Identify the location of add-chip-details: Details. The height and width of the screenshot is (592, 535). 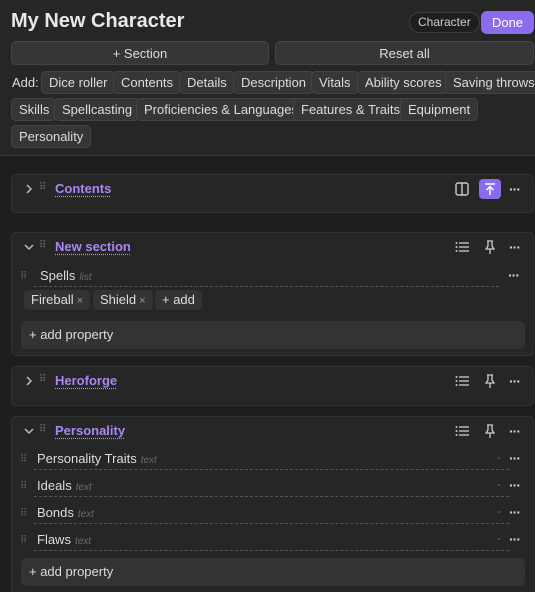
(207, 82).